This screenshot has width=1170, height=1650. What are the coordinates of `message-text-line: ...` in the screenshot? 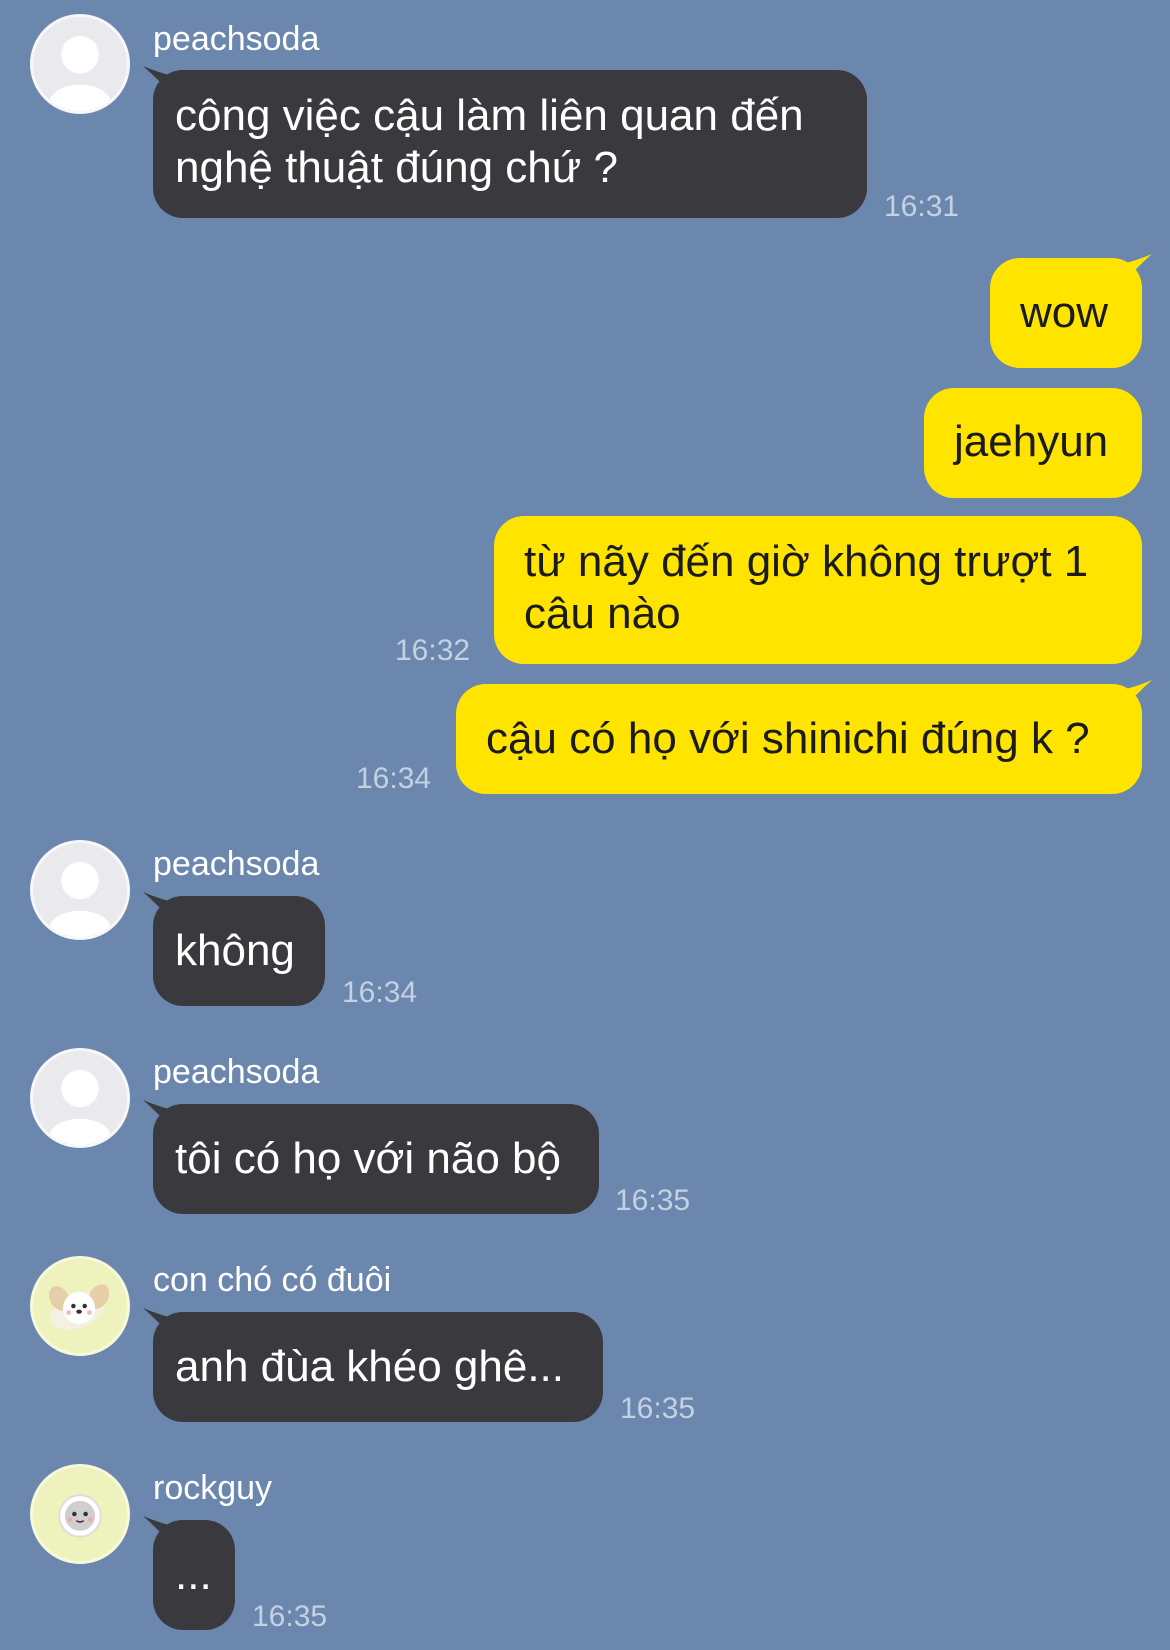 It's located at (193, 1574).